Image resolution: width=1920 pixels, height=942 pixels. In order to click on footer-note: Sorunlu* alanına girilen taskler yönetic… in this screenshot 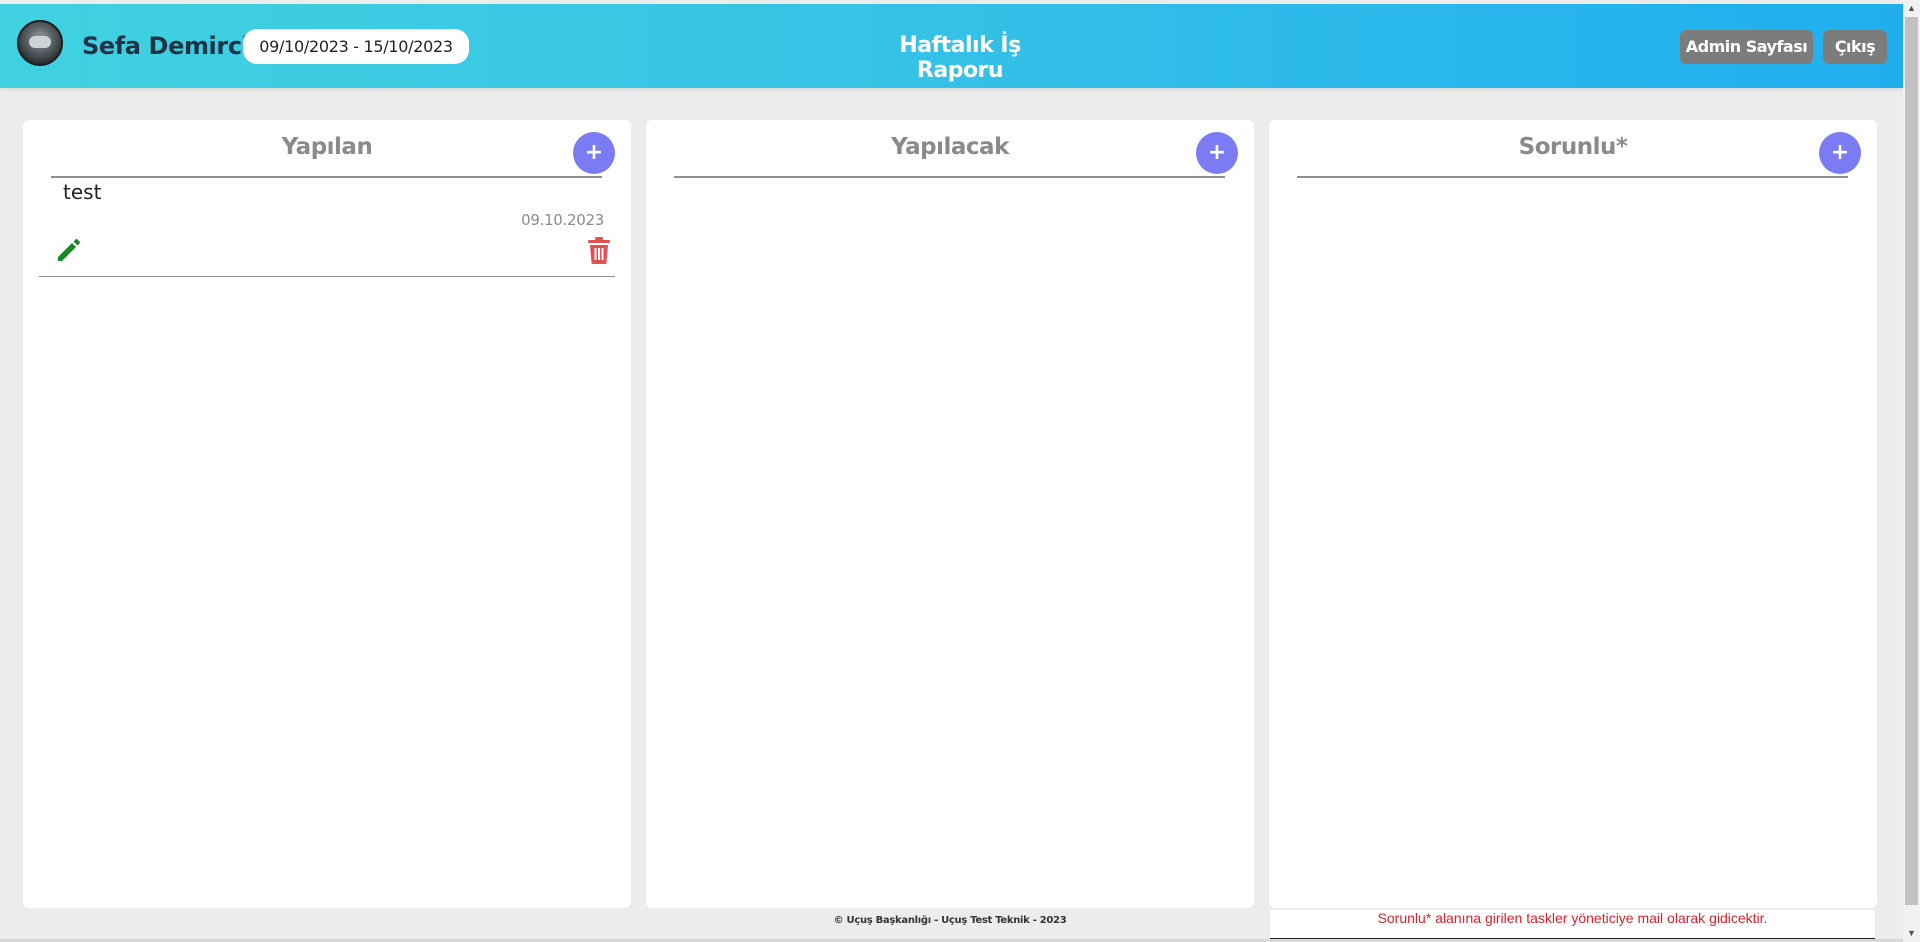, I will do `click(1572, 925)`.